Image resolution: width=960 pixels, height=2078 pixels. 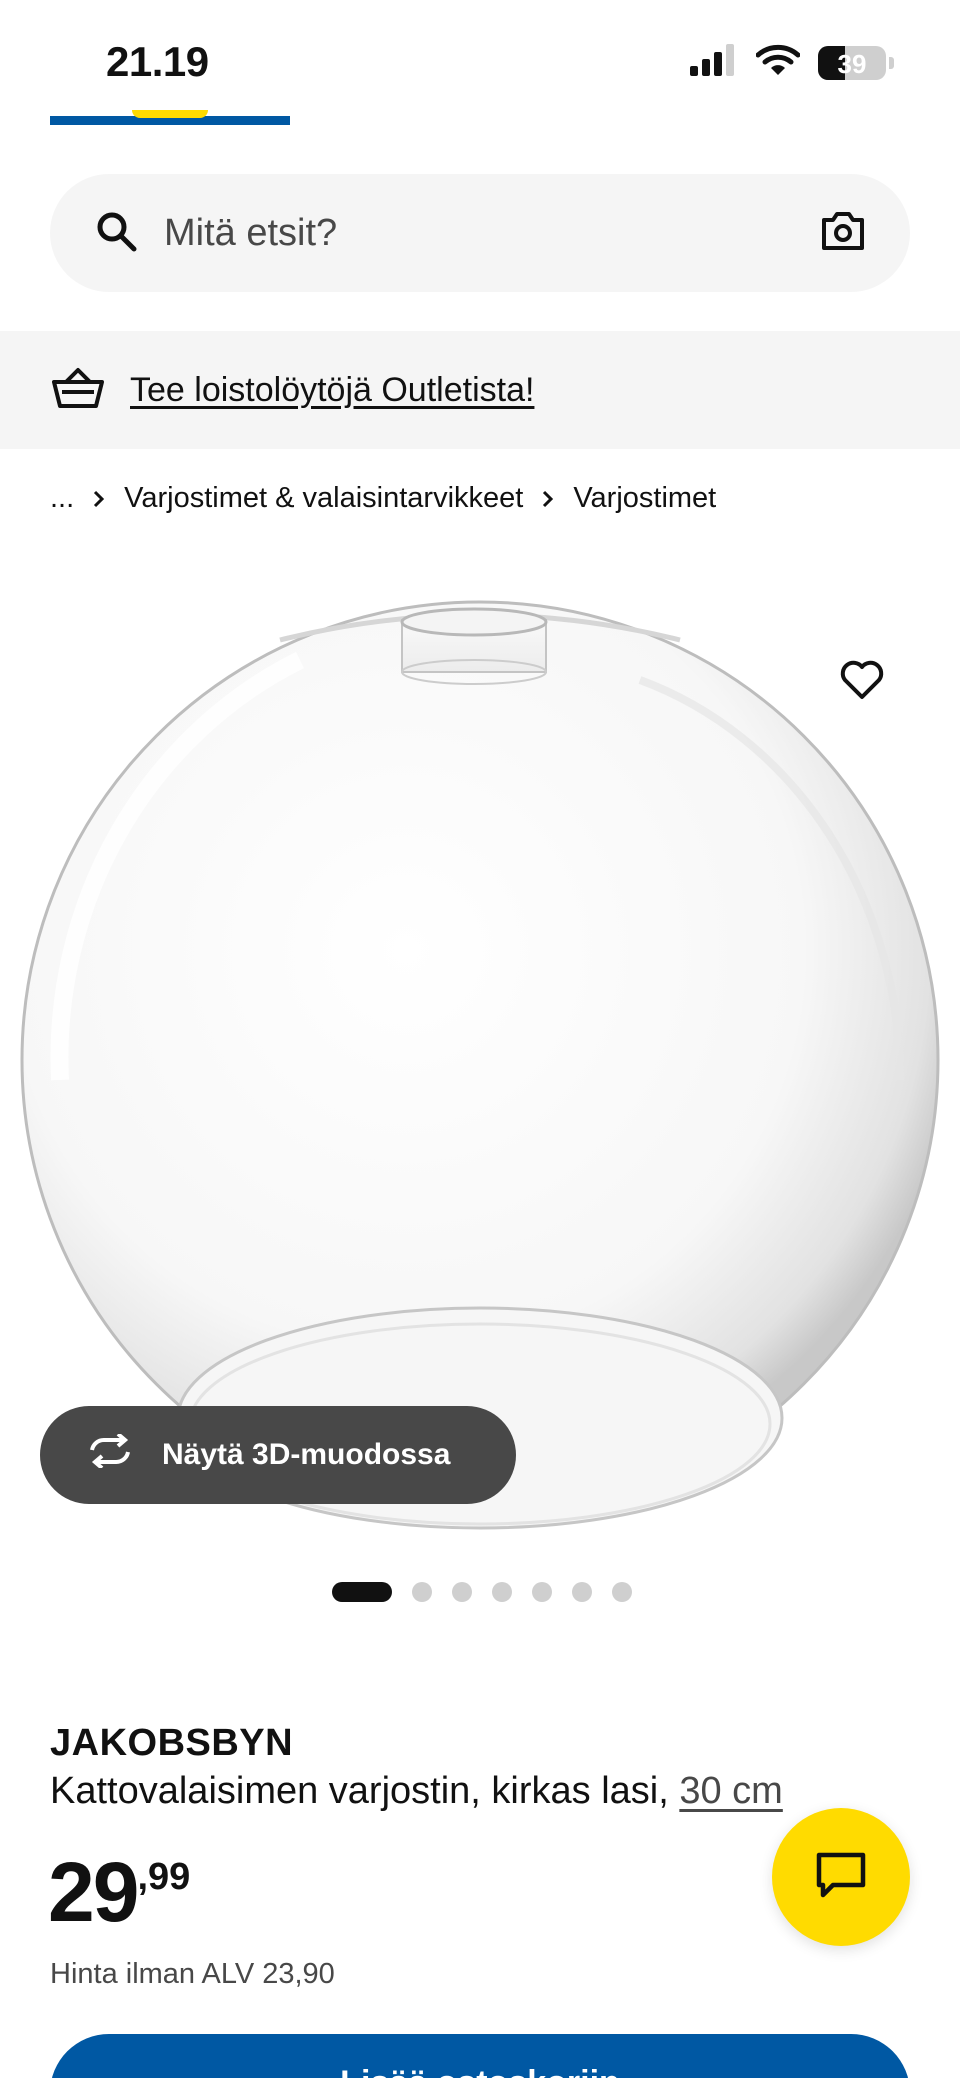 I want to click on battery-cap, so click(x=891, y=62).